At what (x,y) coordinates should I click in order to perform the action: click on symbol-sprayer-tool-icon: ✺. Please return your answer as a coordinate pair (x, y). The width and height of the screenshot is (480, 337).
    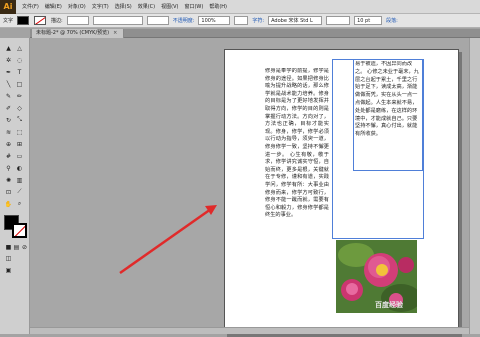
    Looking at the image, I should click on (8, 180).